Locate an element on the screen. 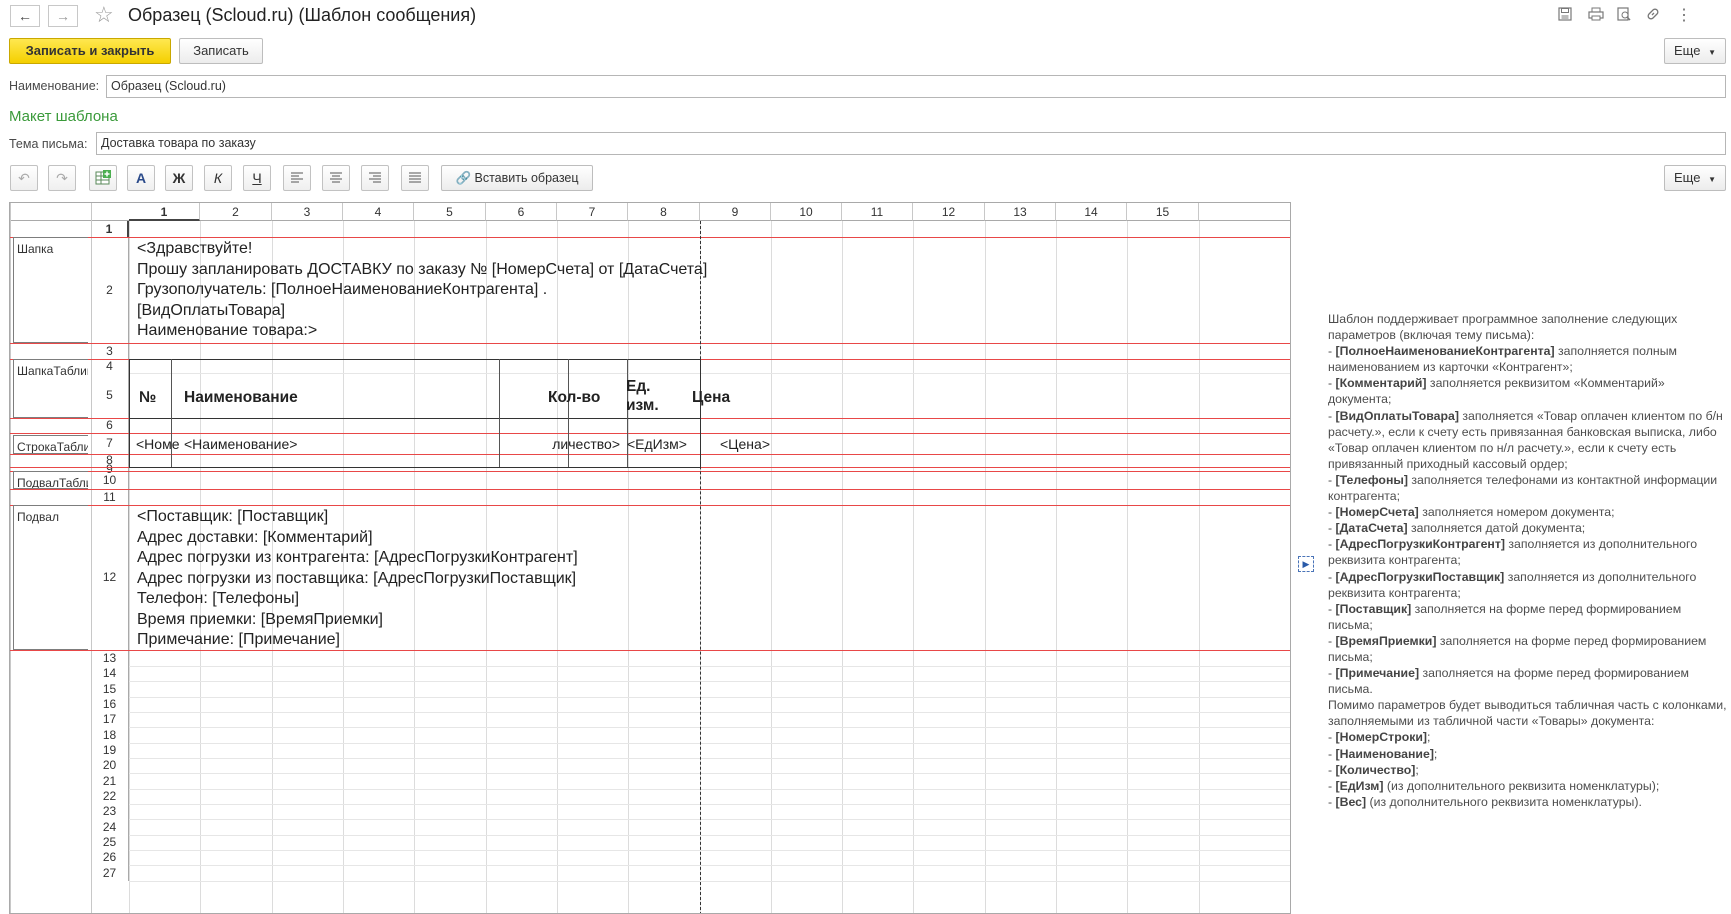 Image resolution: width=1731 pixels, height=914 pixels. align-right-button is located at coordinates (375, 178).